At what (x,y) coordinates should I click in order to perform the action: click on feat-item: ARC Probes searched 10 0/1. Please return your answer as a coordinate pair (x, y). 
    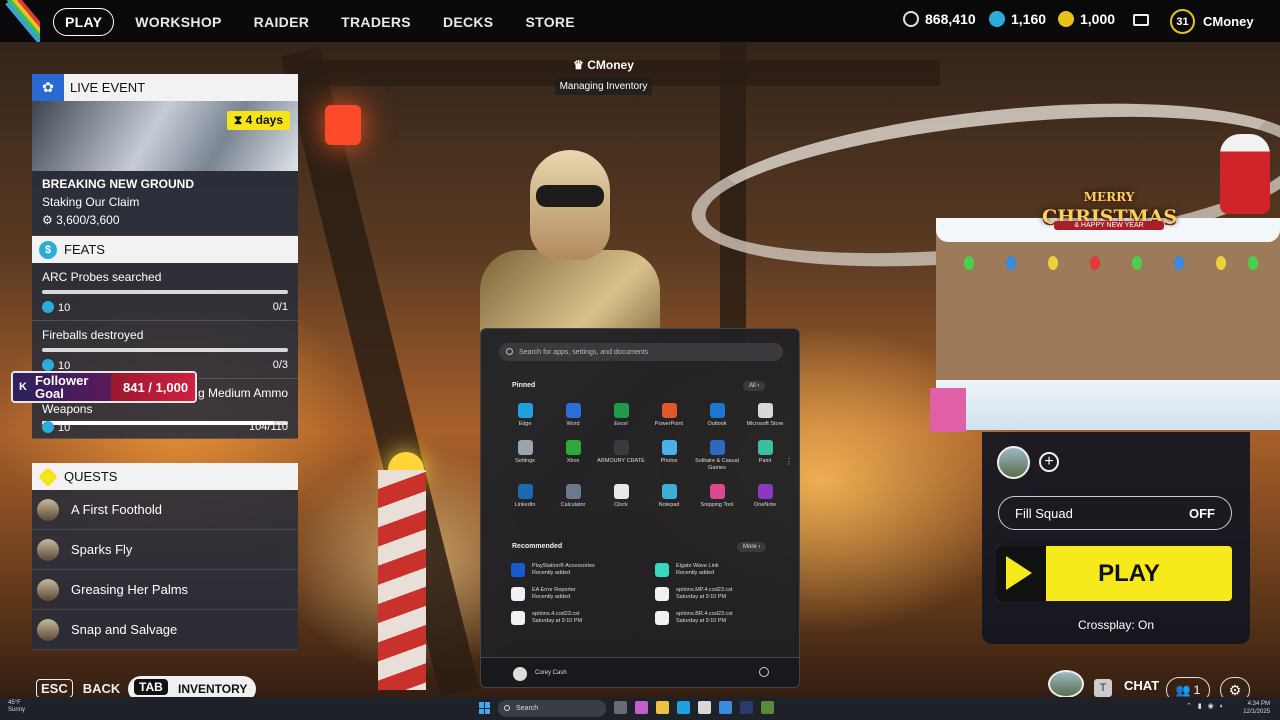
    Looking at the image, I should click on (165, 292).